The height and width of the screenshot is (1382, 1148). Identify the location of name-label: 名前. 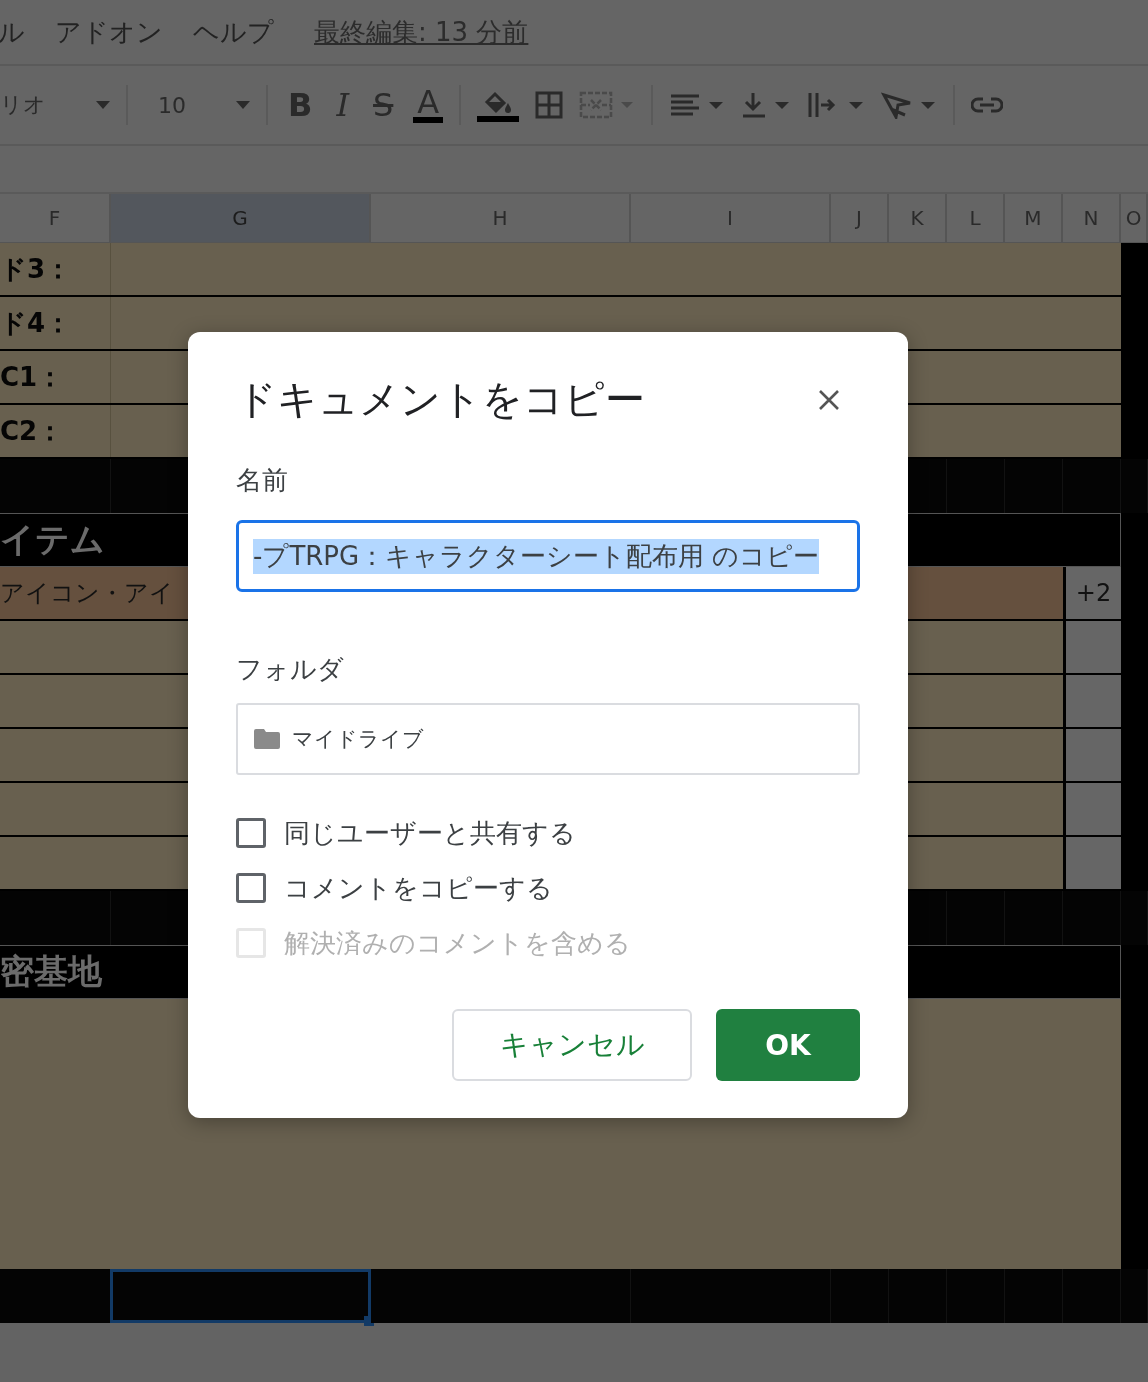
(262, 480).